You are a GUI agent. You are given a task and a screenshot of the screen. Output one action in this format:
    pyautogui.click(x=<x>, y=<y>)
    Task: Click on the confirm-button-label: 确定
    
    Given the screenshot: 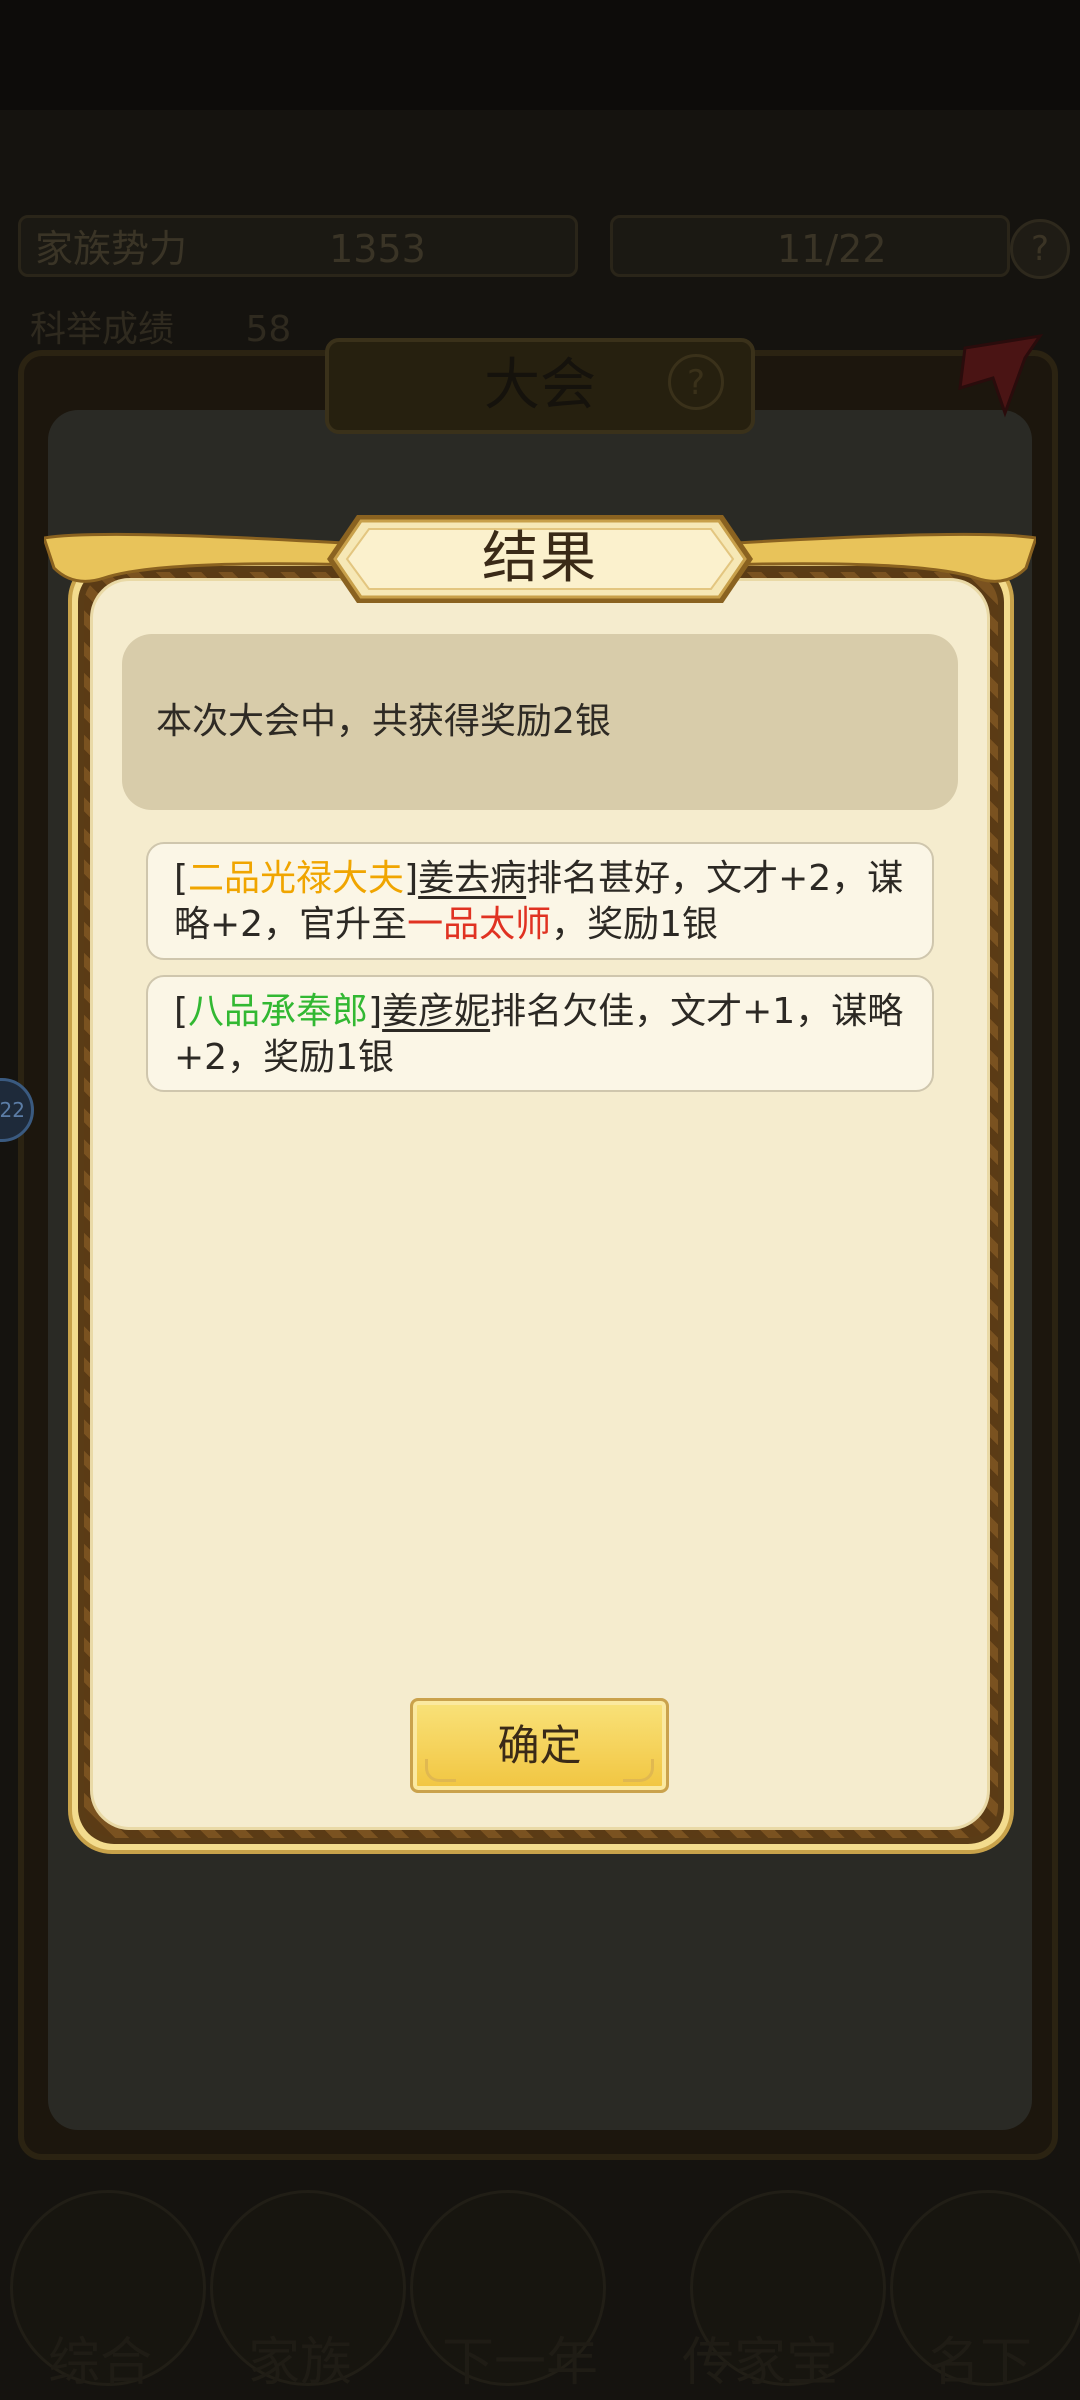 What is the action you would take?
    pyautogui.click(x=539, y=1745)
    